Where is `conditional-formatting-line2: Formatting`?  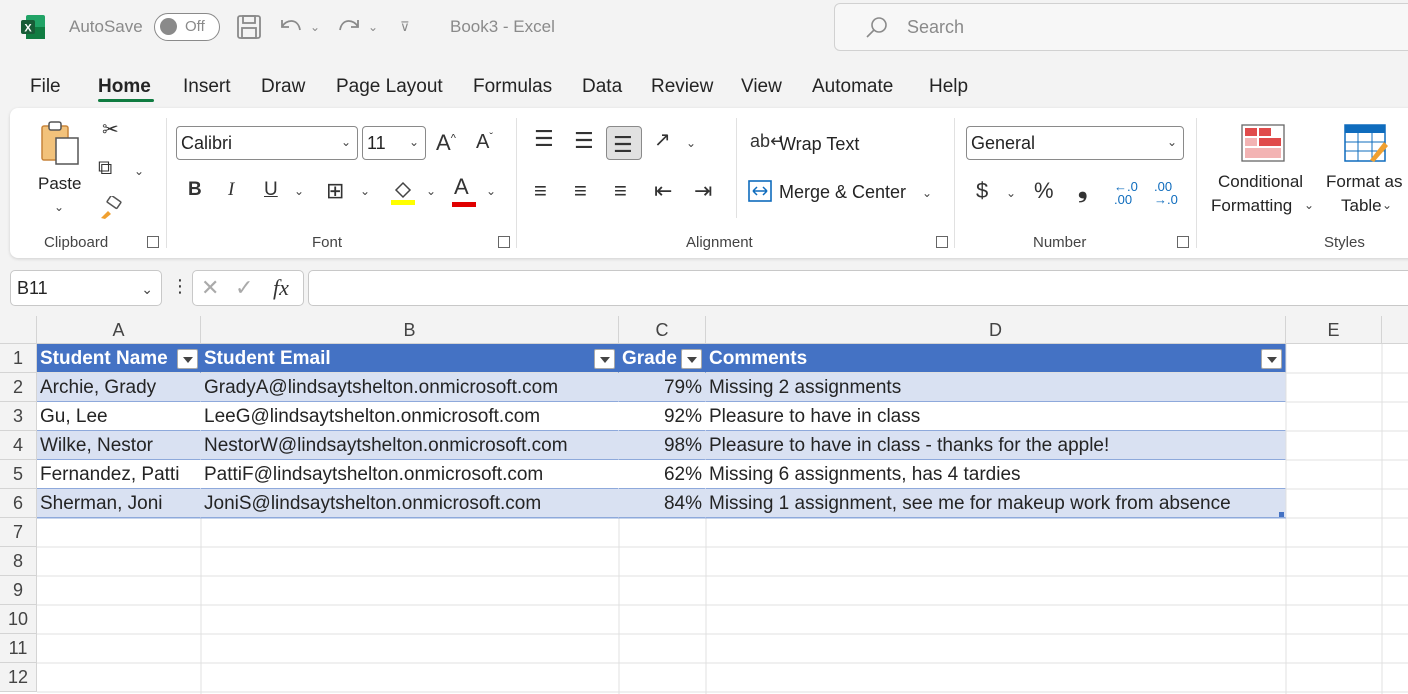
conditional-formatting-line2: Formatting is located at coordinates (1251, 206).